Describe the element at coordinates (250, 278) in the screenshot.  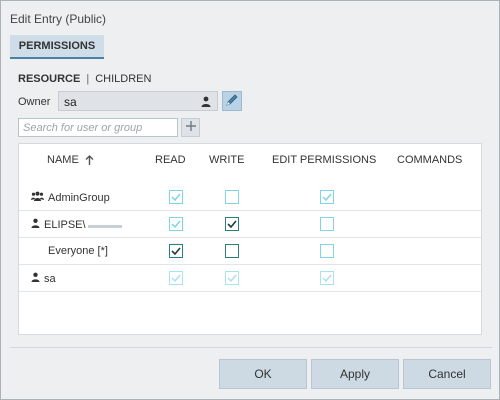
I see `table-row: sa` at that location.